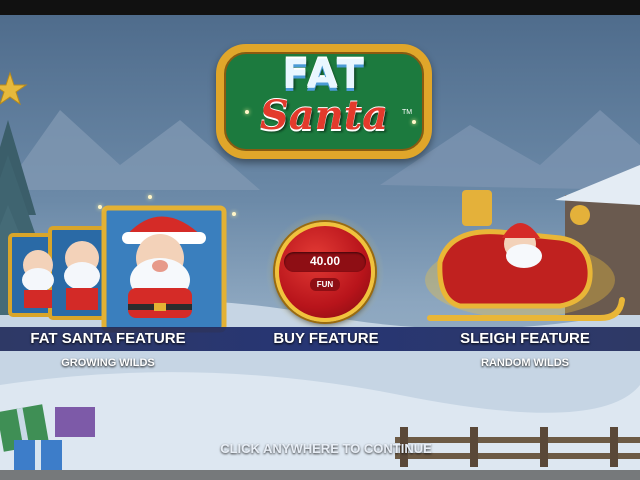 This screenshot has width=640, height=480. What do you see at coordinates (525, 338) in the screenshot?
I see `sleigh-feature-title: SLEIGH FEATURE` at bounding box center [525, 338].